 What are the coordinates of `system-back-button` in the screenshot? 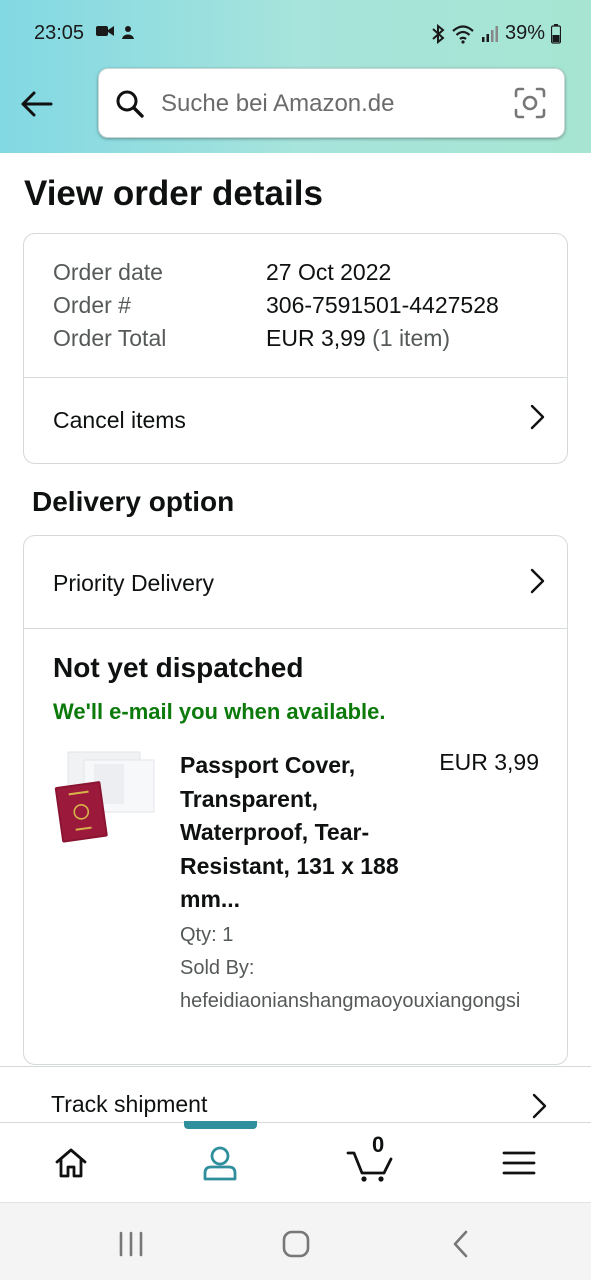 It's located at (461, 1244).